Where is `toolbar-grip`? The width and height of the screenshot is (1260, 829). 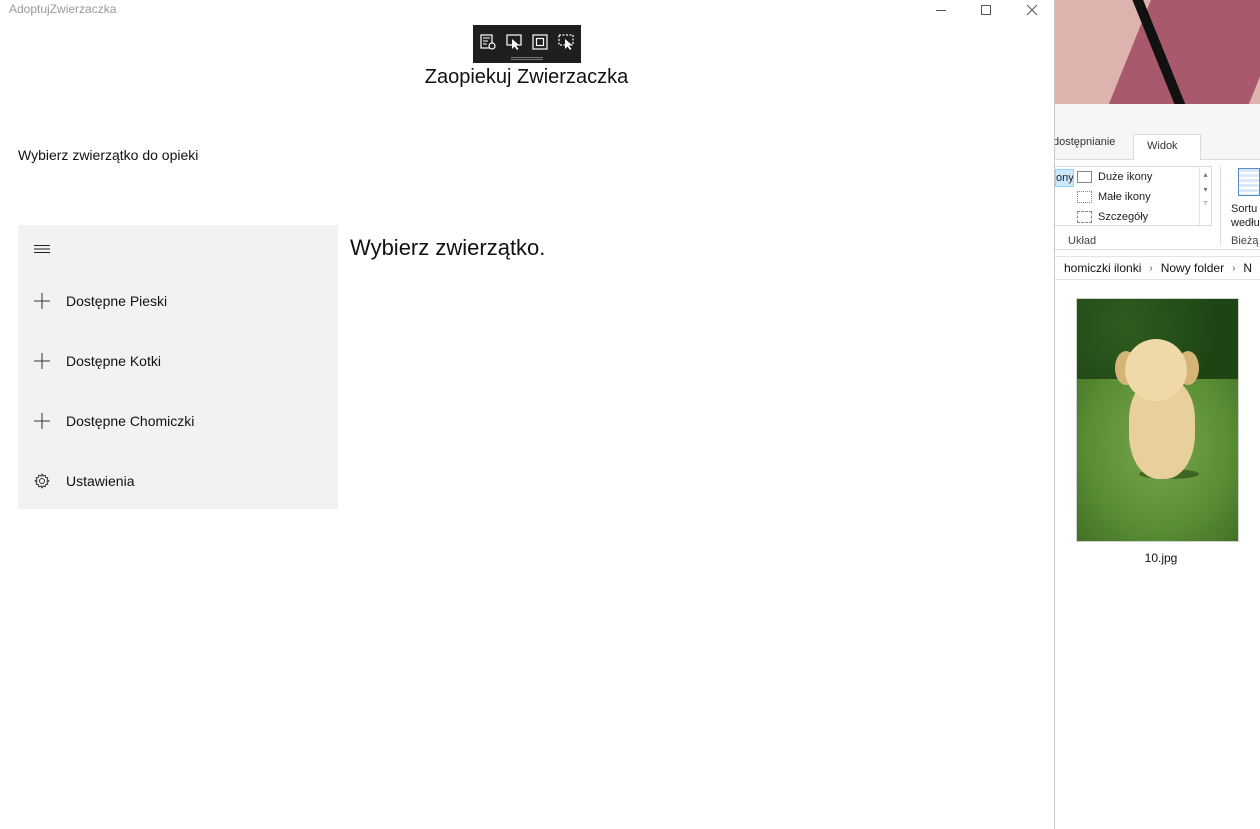
toolbar-grip is located at coordinates (527, 58).